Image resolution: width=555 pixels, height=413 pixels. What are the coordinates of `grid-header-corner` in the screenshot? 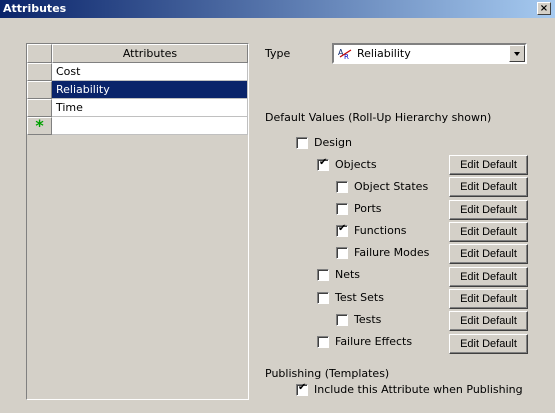 It's located at (39, 53).